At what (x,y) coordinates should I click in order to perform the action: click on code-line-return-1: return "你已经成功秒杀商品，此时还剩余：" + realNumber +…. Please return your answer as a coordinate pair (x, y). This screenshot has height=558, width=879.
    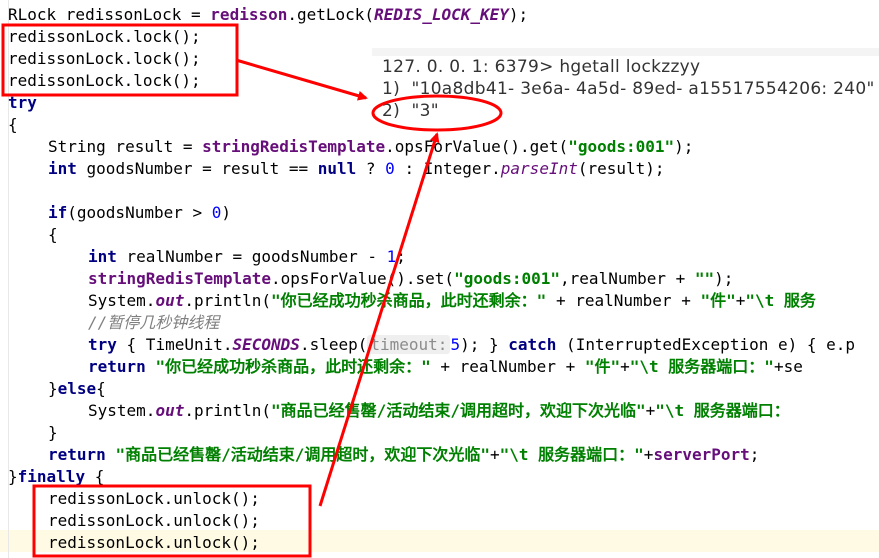
    Looking at the image, I should click on (445, 366).